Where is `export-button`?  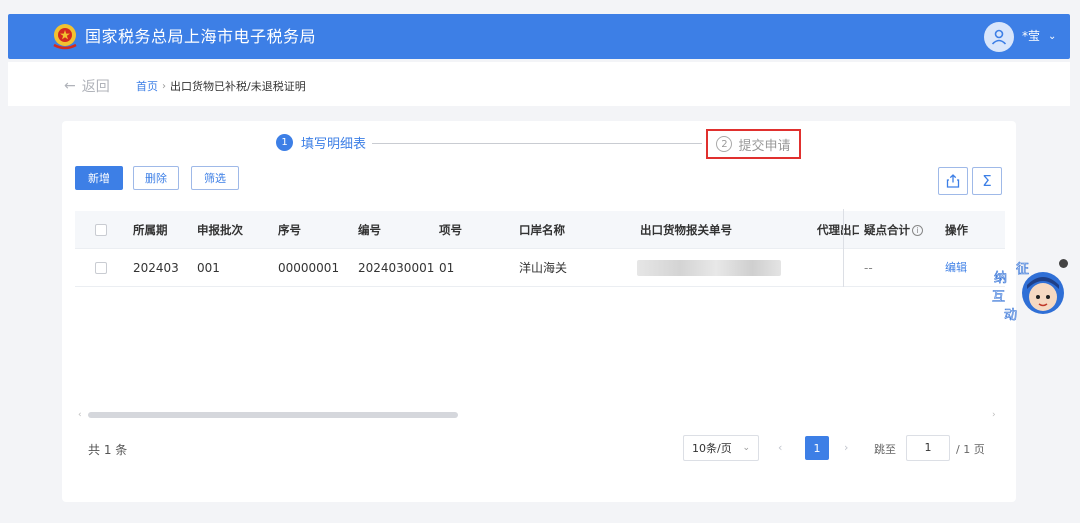 export-button is located at coordinates (953, 181).